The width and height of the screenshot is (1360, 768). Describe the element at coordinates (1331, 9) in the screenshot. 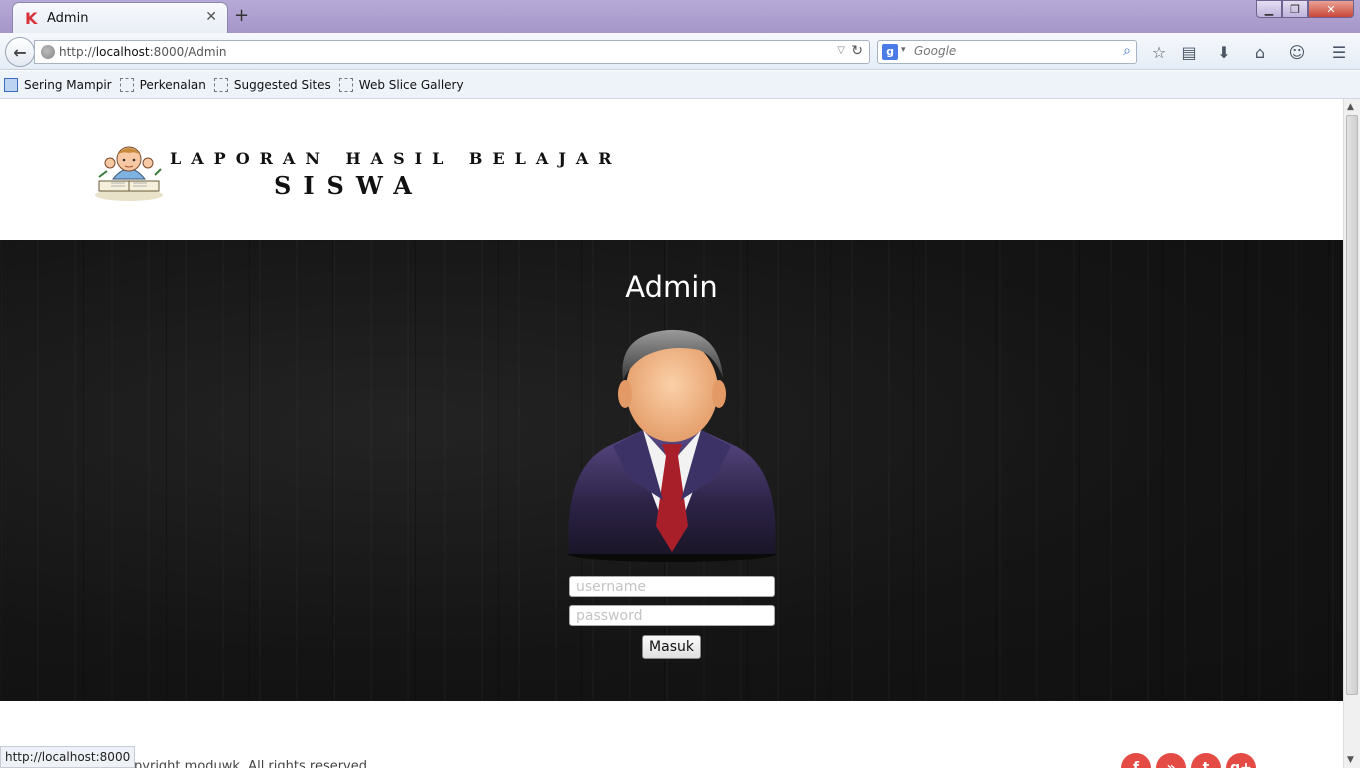

I see `window-close-icon: ✕` at that location.